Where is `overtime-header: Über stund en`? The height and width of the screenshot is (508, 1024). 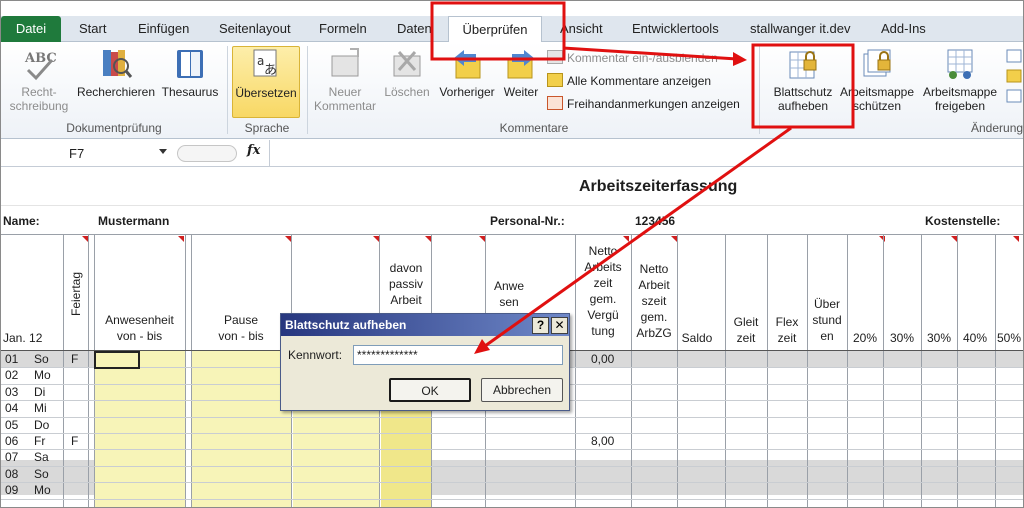 overtime-header: Über stund en is located at coordinates (827, 320).